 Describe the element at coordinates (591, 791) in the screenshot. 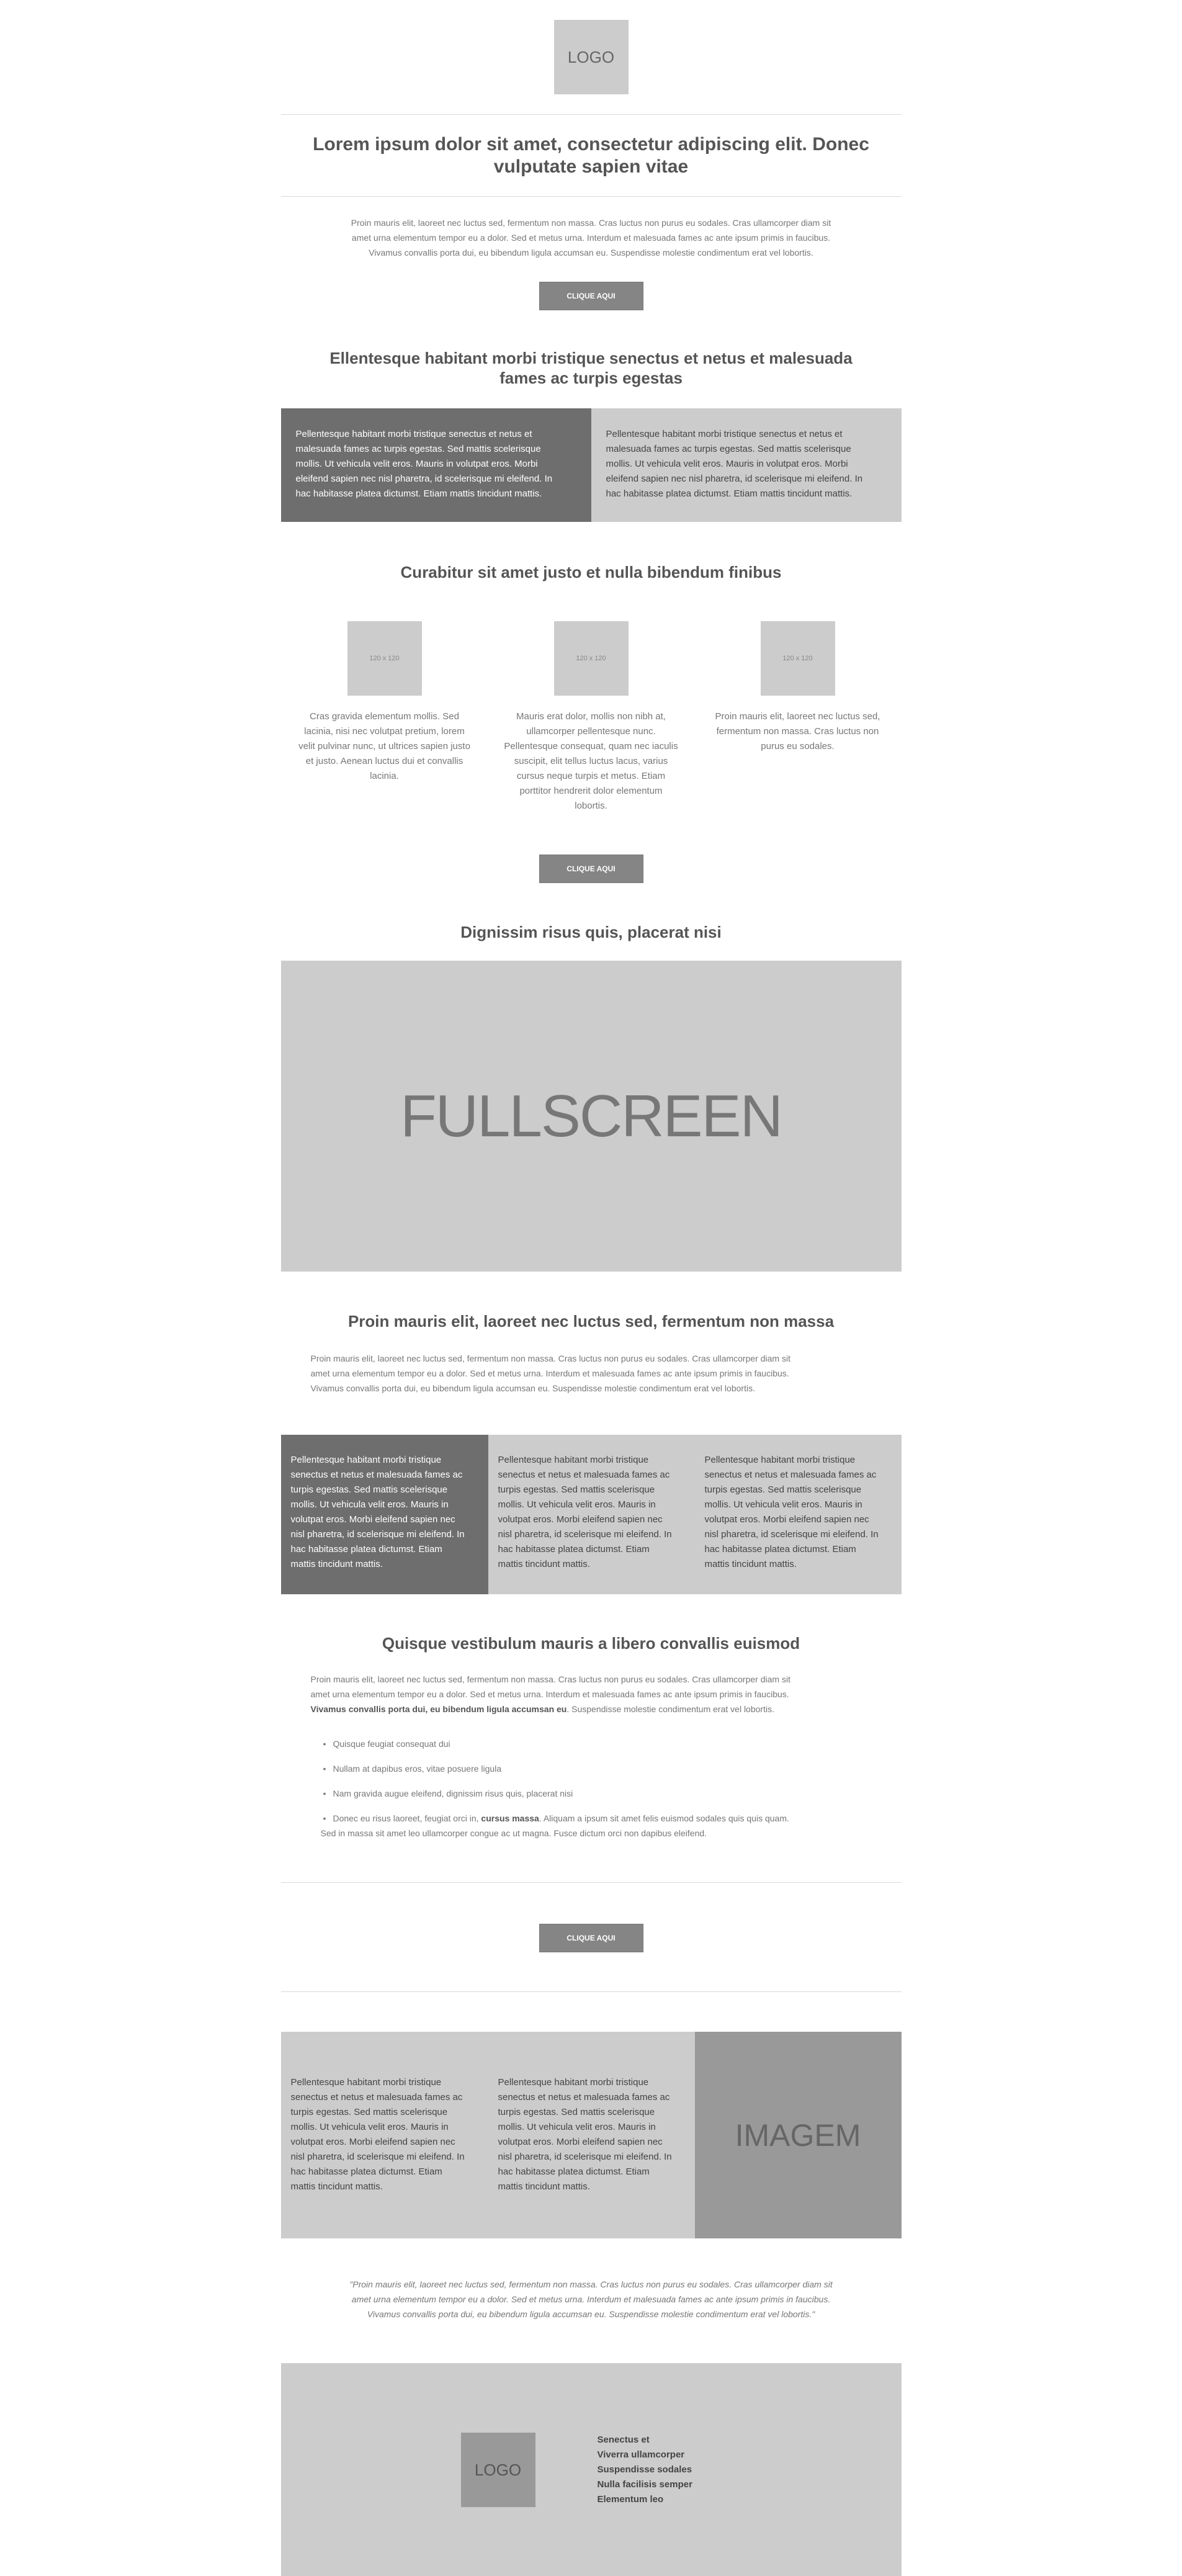

I see `column-line: porttitor hendrerit dolor elementum` at that location.